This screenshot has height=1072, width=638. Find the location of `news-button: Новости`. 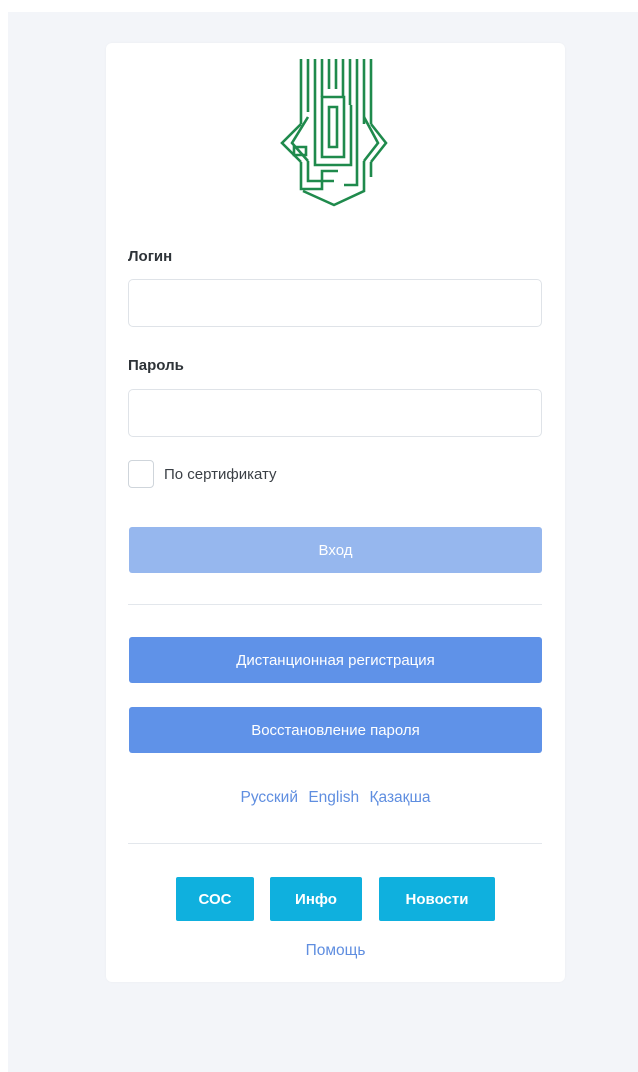

news-button: Новости is located at coordinates (437, 899).